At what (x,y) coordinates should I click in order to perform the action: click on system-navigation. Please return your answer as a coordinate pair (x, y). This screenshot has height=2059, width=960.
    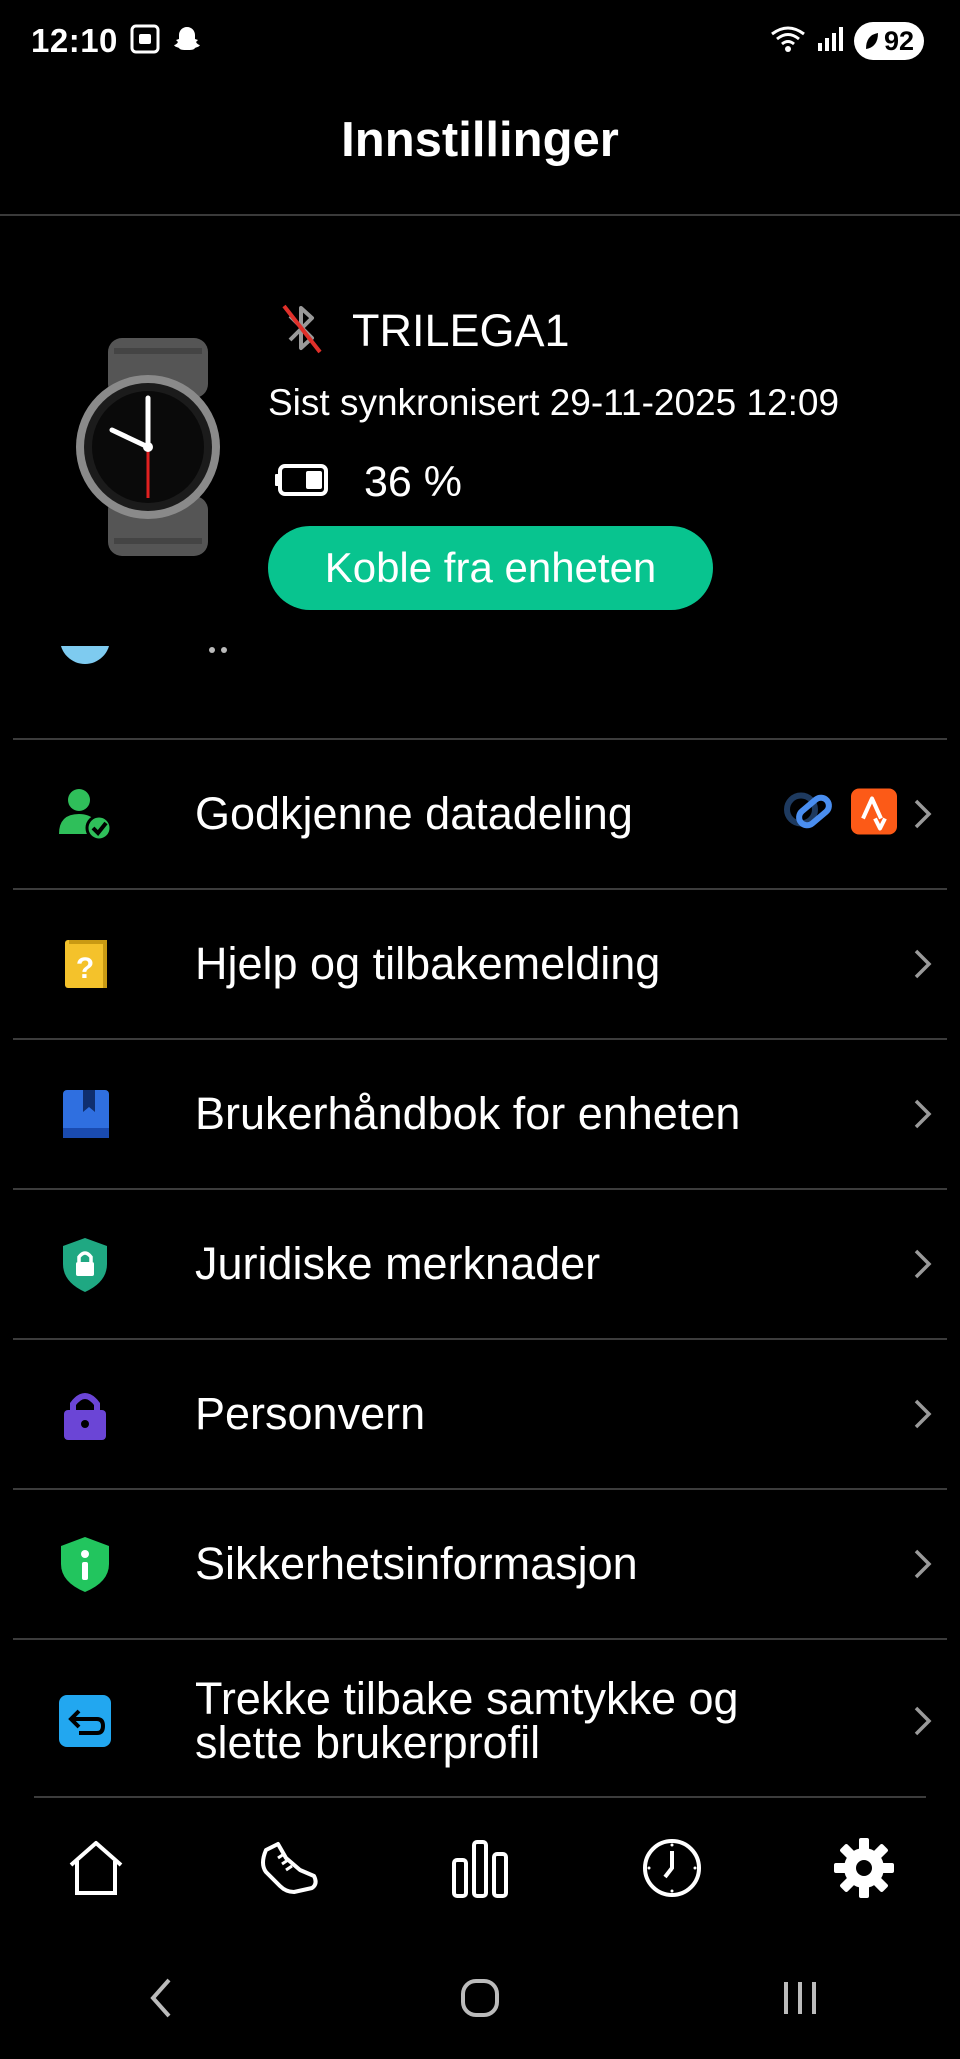
    Looking at the image, I should click on (480, 2000).